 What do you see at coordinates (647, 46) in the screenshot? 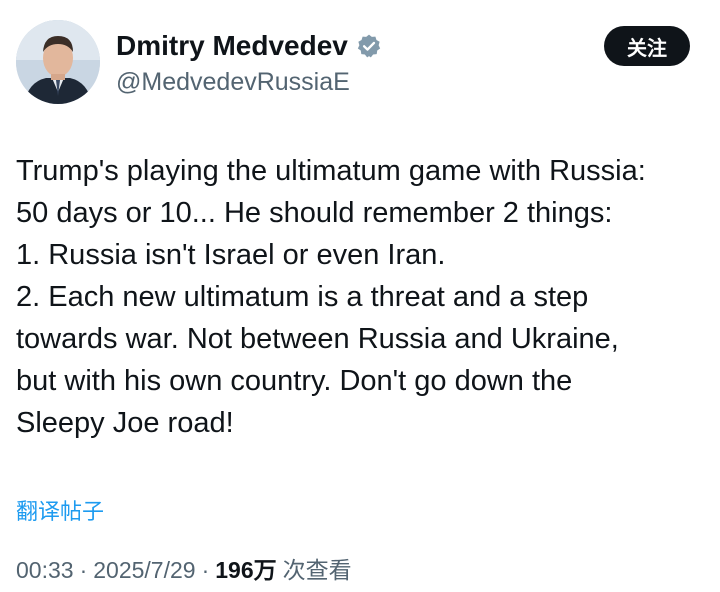
I see `follow-button: 关注` at bounding box center [647, 46].